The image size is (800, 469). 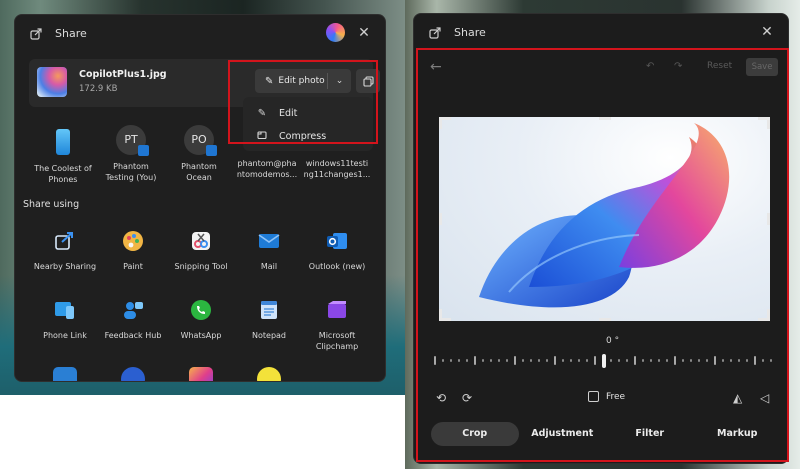 What do you see at coordinates (308, 136) in the screenshot?
I see `menu-item-compress: Compress` at bounding box center [308, 136].